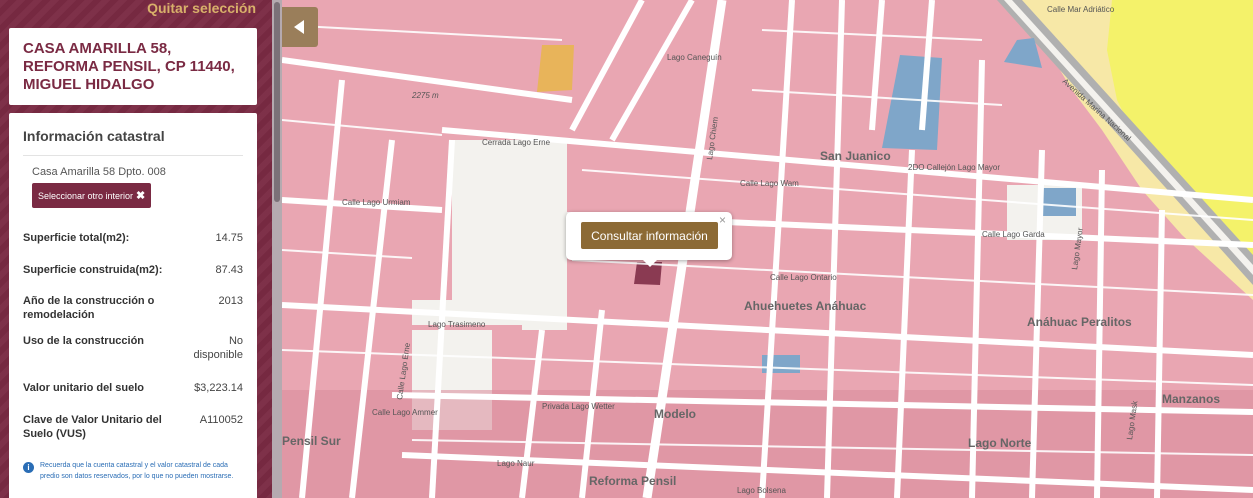 The width and height of the screenshot is (1253, 498). Describe the element at coordinates (457, 324) in the screenshot. I see `street-label: Lago Trasimeno` at that location.